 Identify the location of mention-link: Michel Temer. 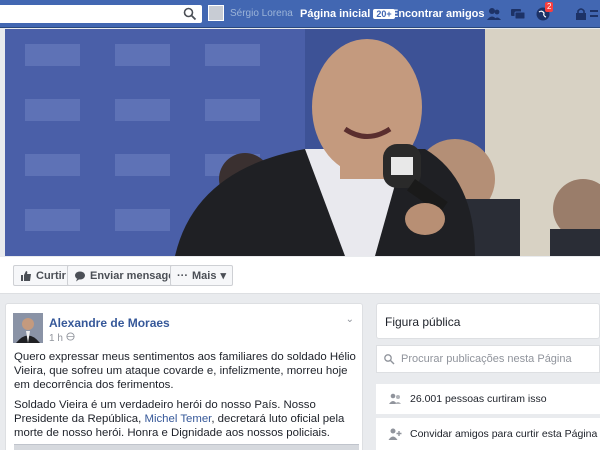
(177, 419).